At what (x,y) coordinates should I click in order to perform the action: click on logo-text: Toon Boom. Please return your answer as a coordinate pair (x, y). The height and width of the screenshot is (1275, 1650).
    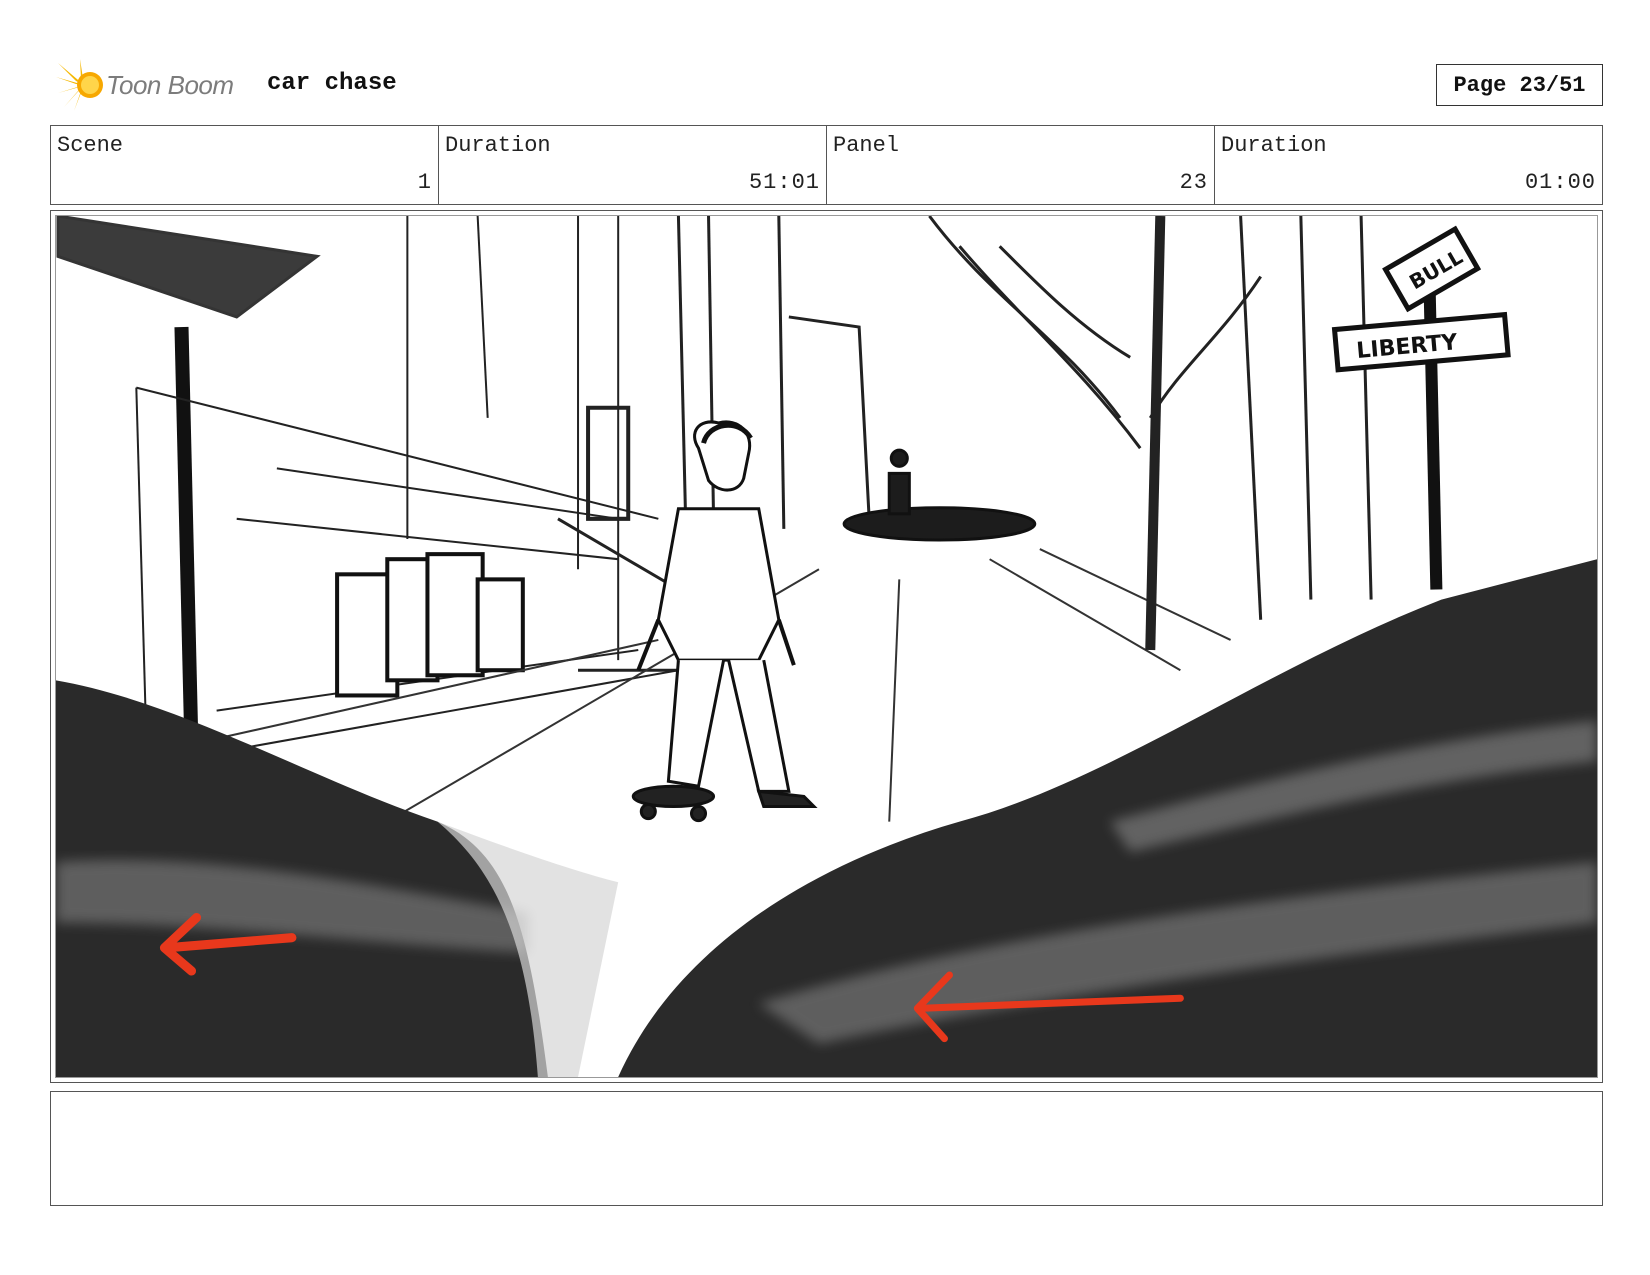
    Looking at the image, I should click on (170, 84).